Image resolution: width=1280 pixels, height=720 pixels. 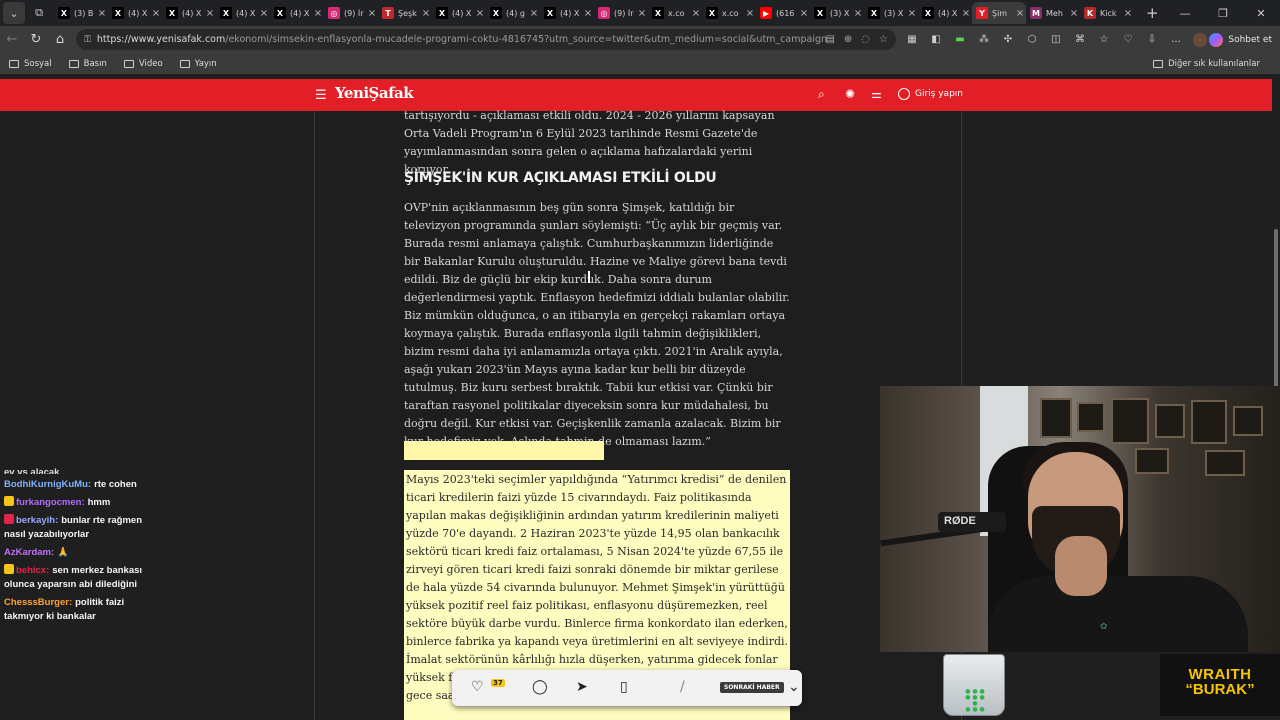 I want to click on bookmark-folder: Sosyal, so click(x=30, y=64).